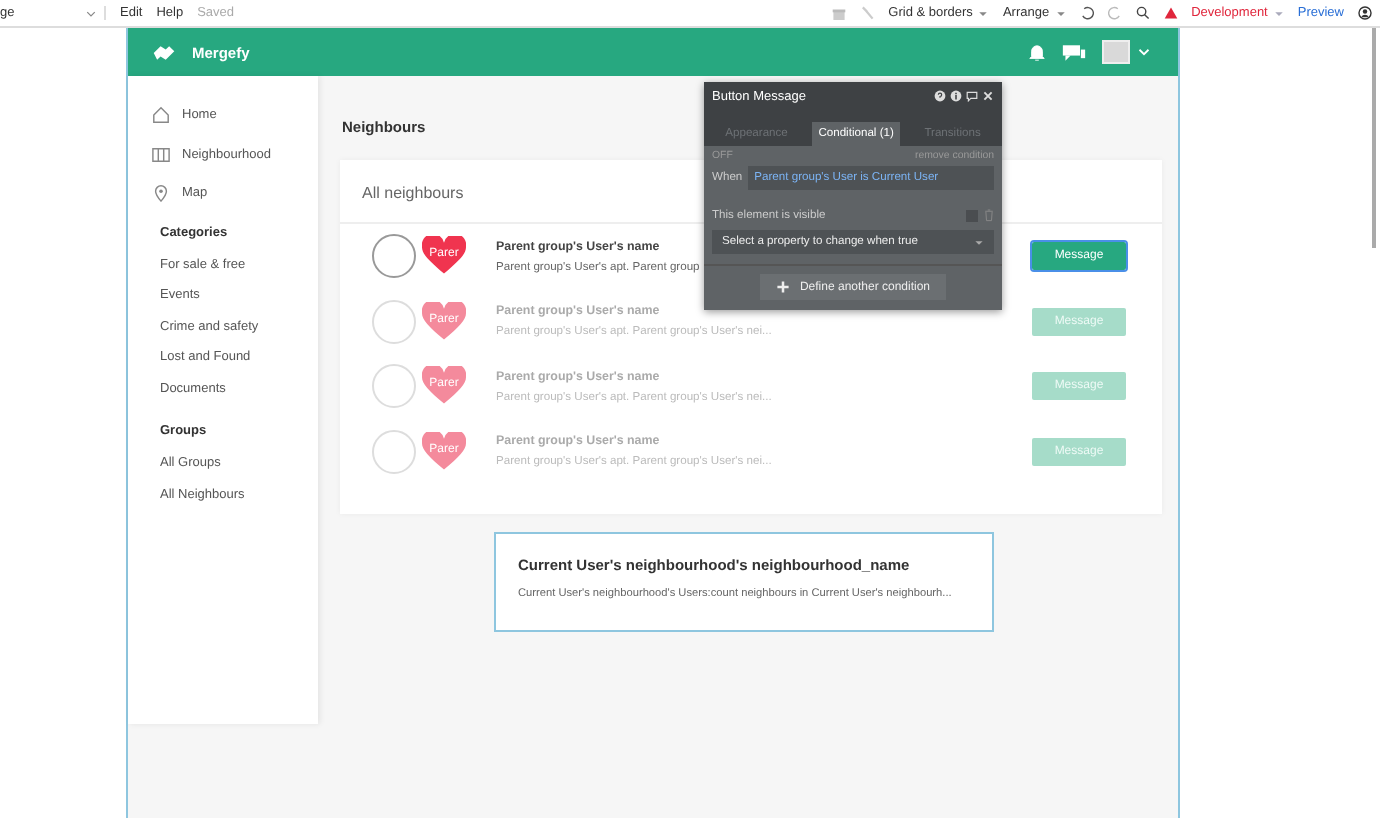 This screenshot has height=818, width=1380. What do you see at coordinates (161, 154) in the screenshot?
I see `folded-map-icon` at bounding box center [161, 154].